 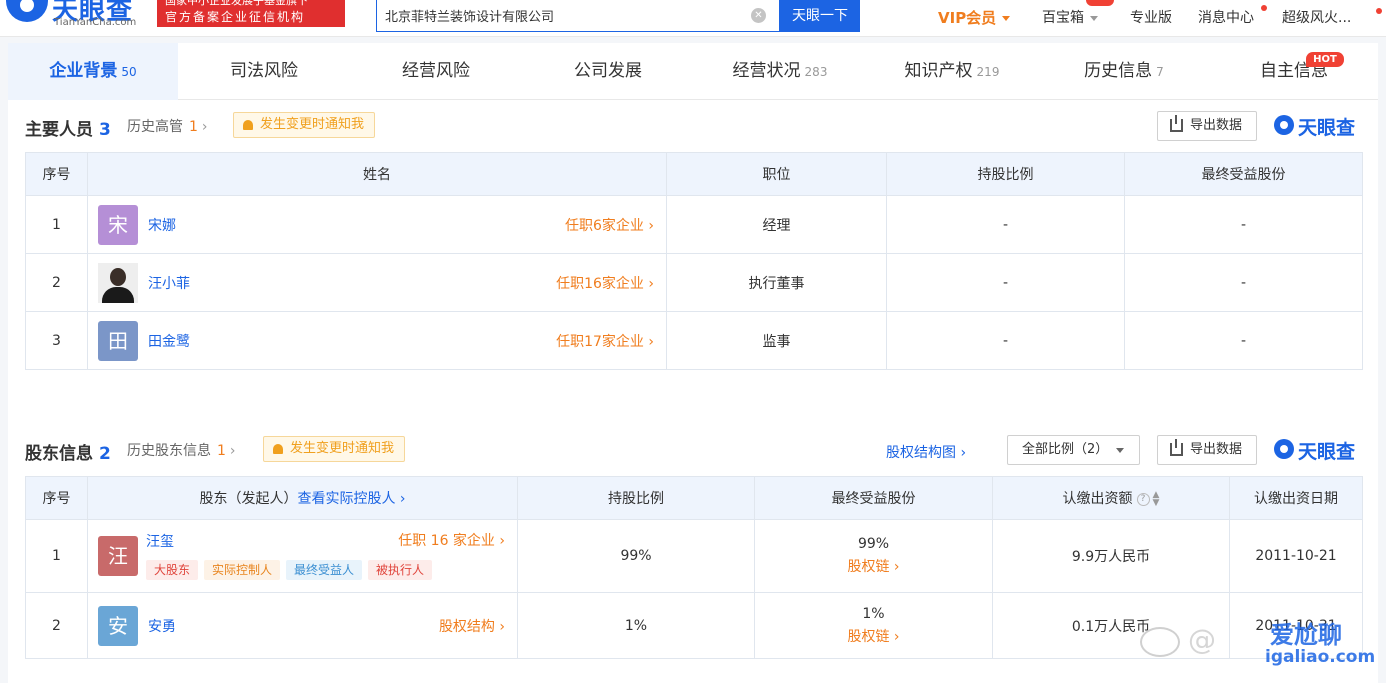 What do you see at coordinates (105, 130) in the screenshot?
I see `personnel-count: 3` at bounding box center [105, 130].